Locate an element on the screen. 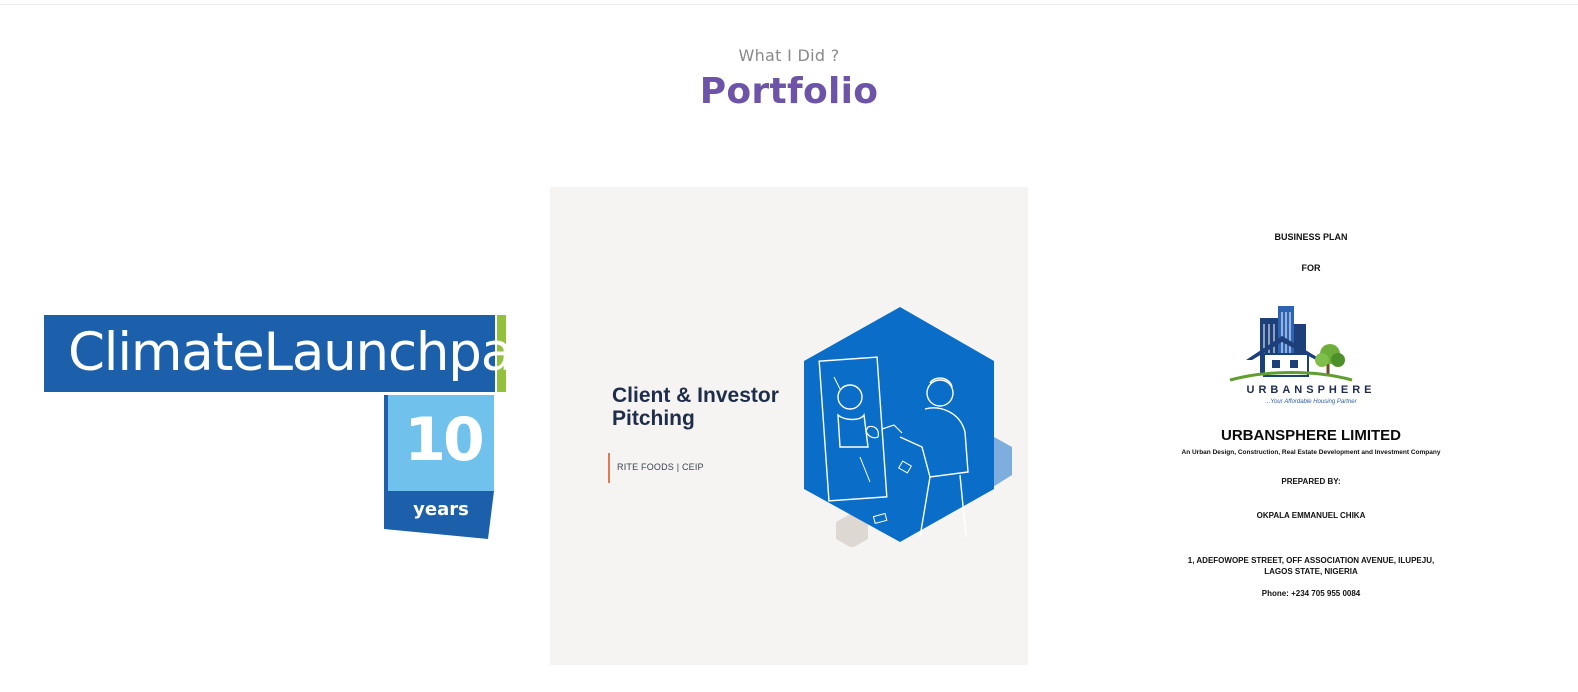 Image resolution: width=1578 pixels, height=692 pixels. urbansphere-logo-icon is located at coordinates (1291, 344).